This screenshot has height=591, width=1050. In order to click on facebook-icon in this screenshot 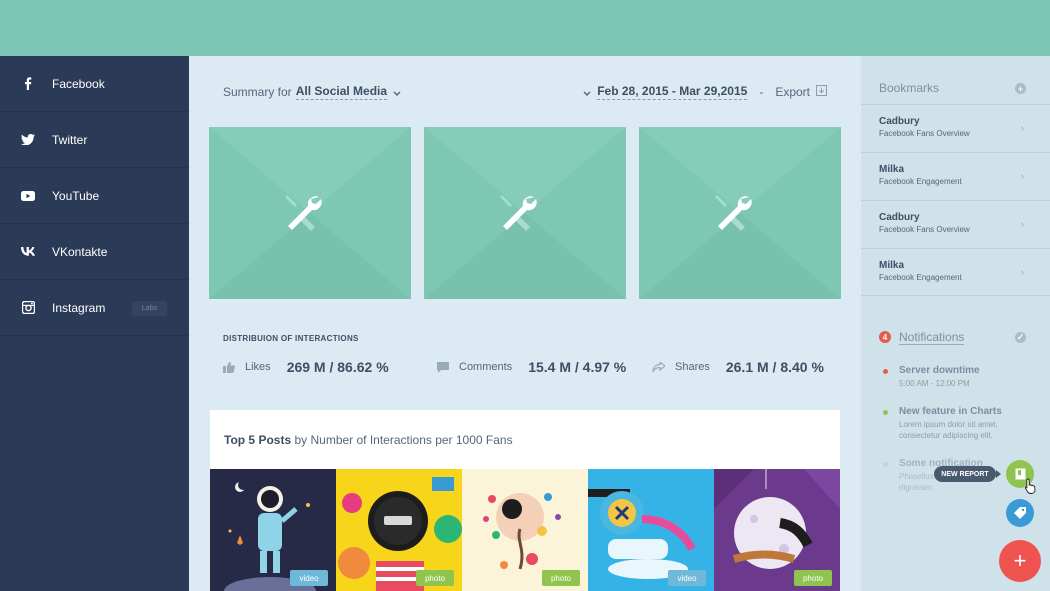, I will do `click(28, 84)`.